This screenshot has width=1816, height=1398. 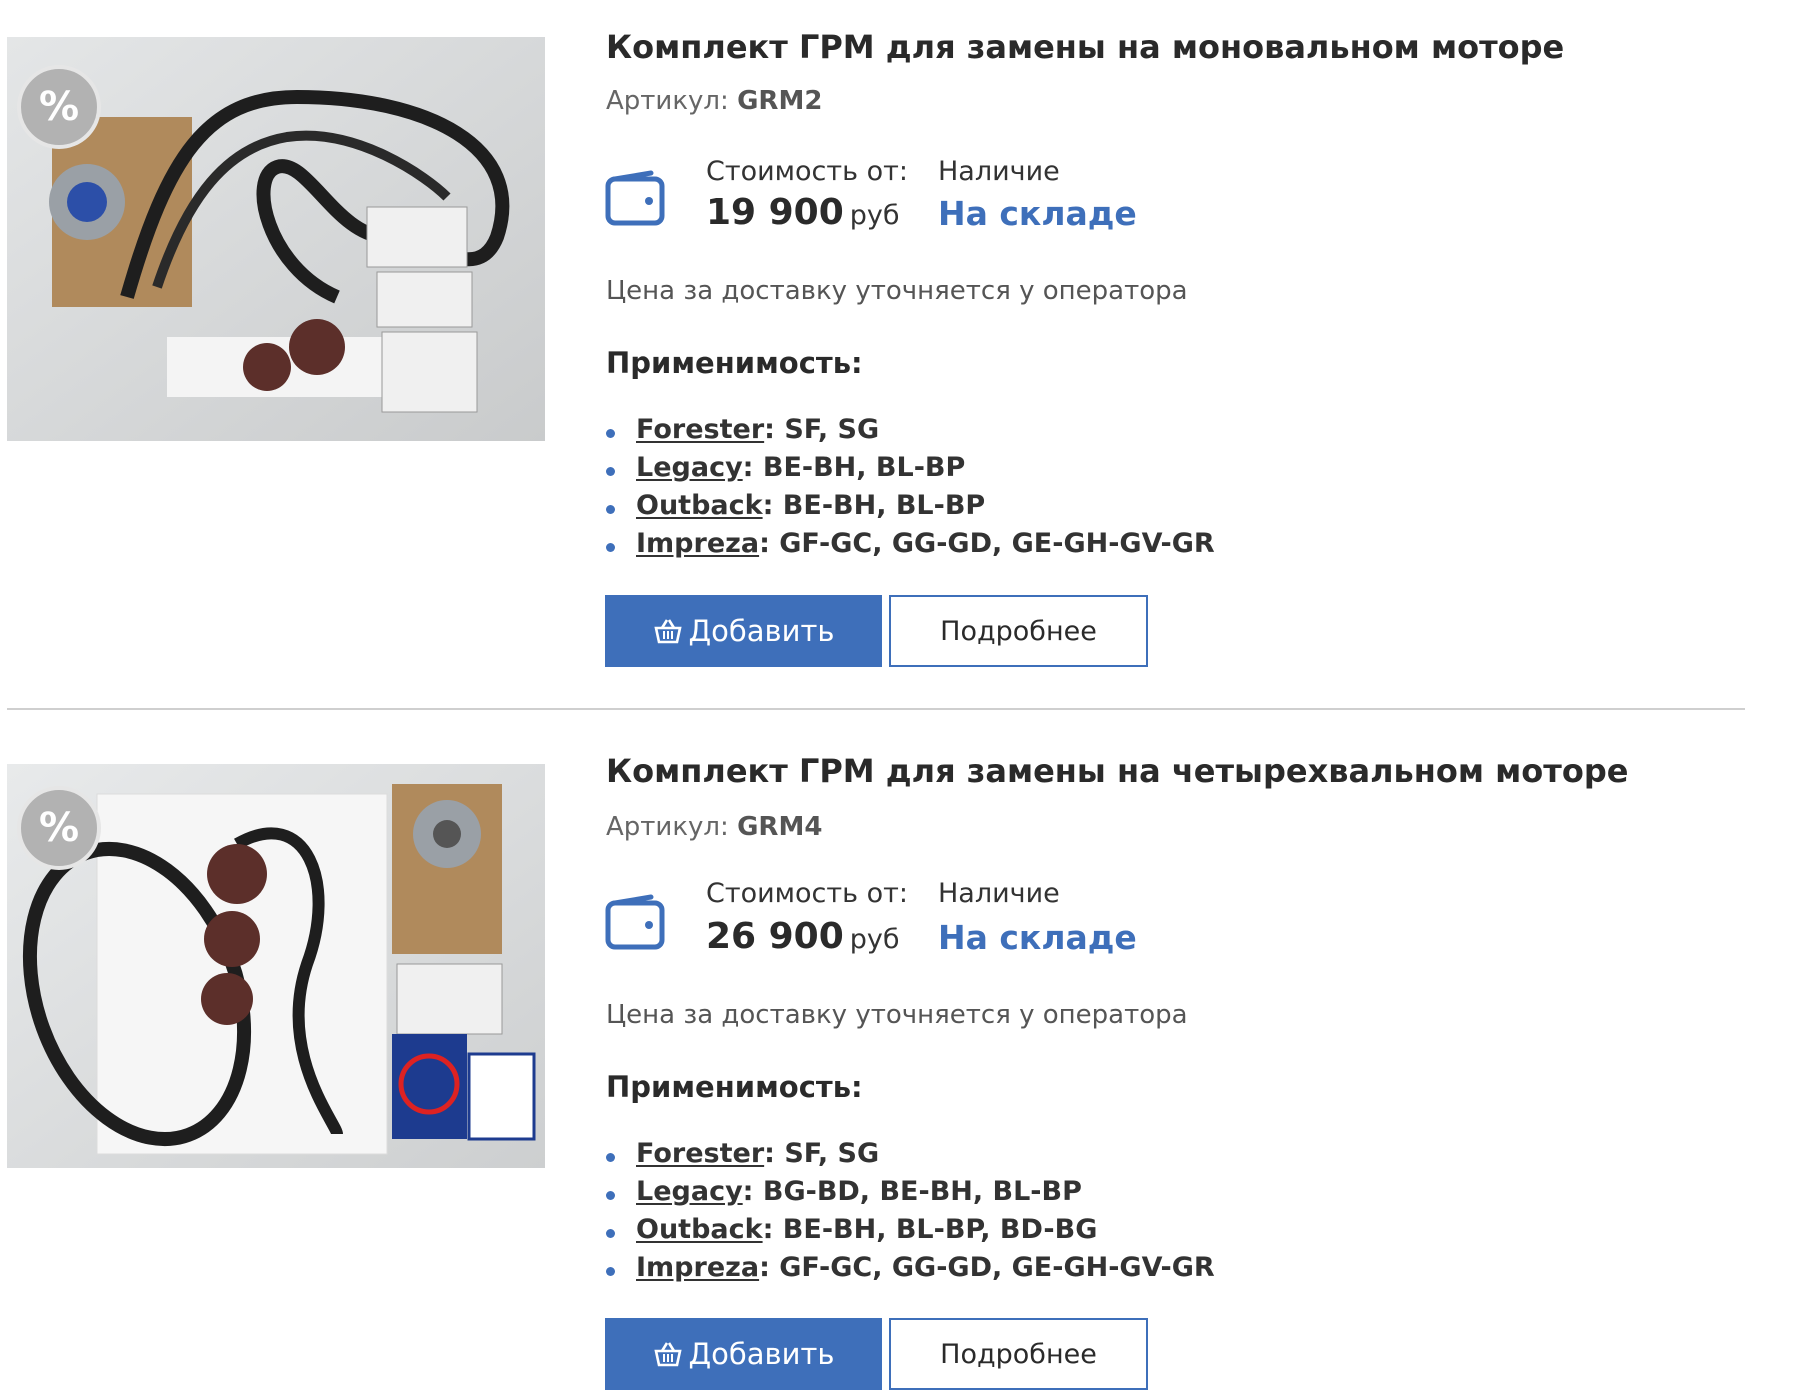 What do you see at coordinates (714, 101) in the screenshot?
I see `product-sku: Артикул: GRM2` at bounding box center [714, 101].